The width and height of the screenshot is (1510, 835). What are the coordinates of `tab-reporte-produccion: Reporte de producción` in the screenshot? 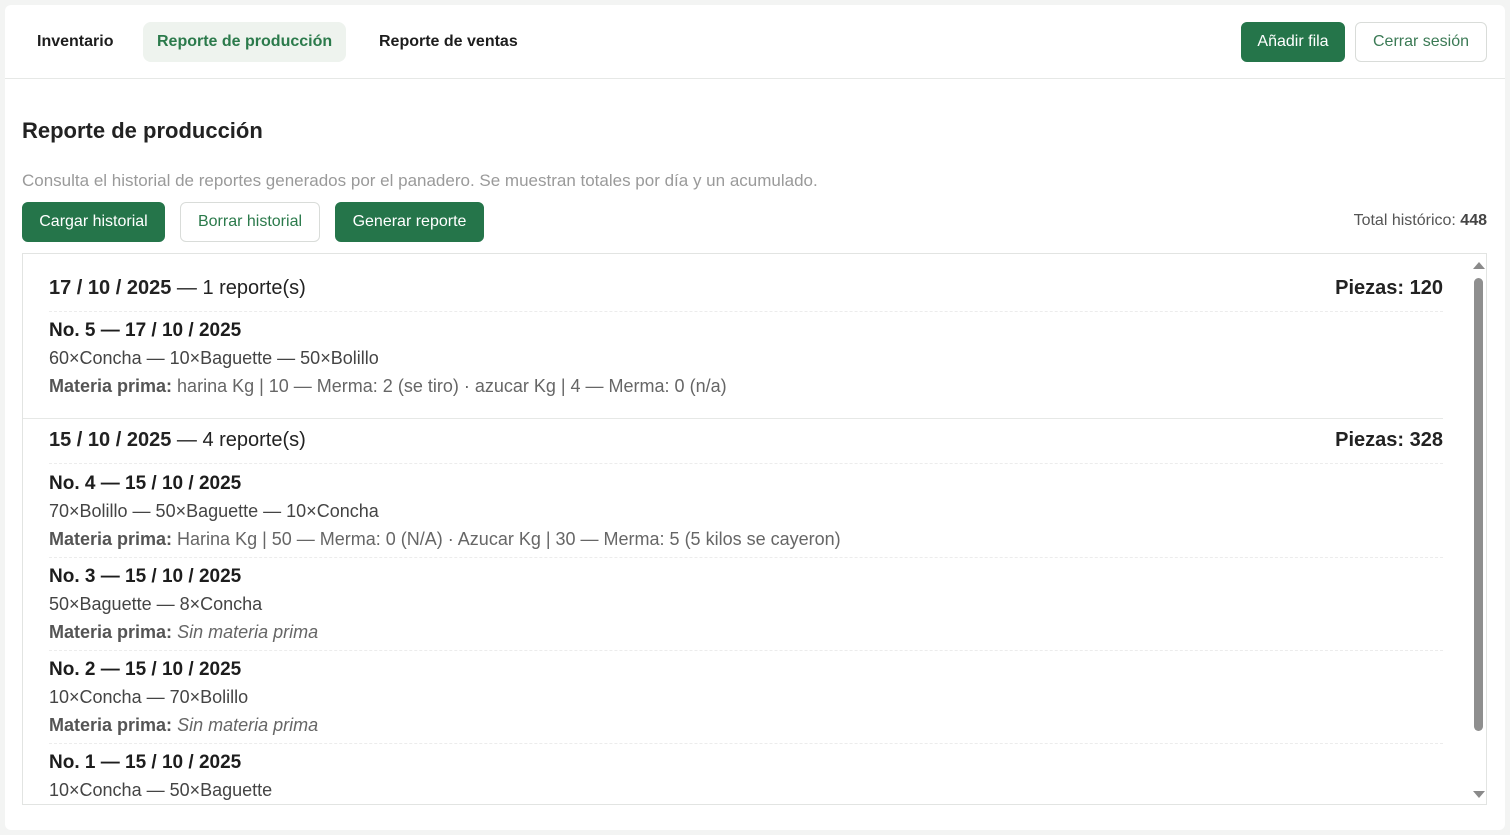 It's located at (245, 42).